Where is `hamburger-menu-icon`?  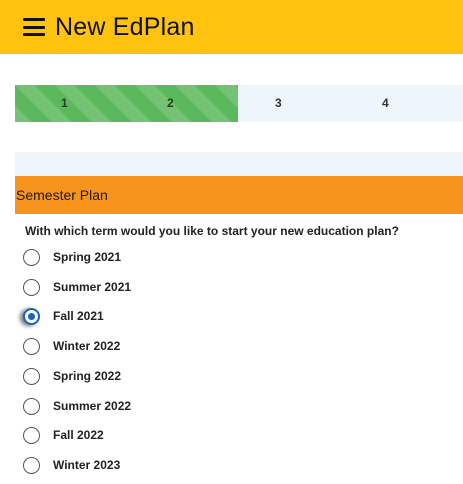 hamburger-menu-icon is located at coordinates (34, 27).